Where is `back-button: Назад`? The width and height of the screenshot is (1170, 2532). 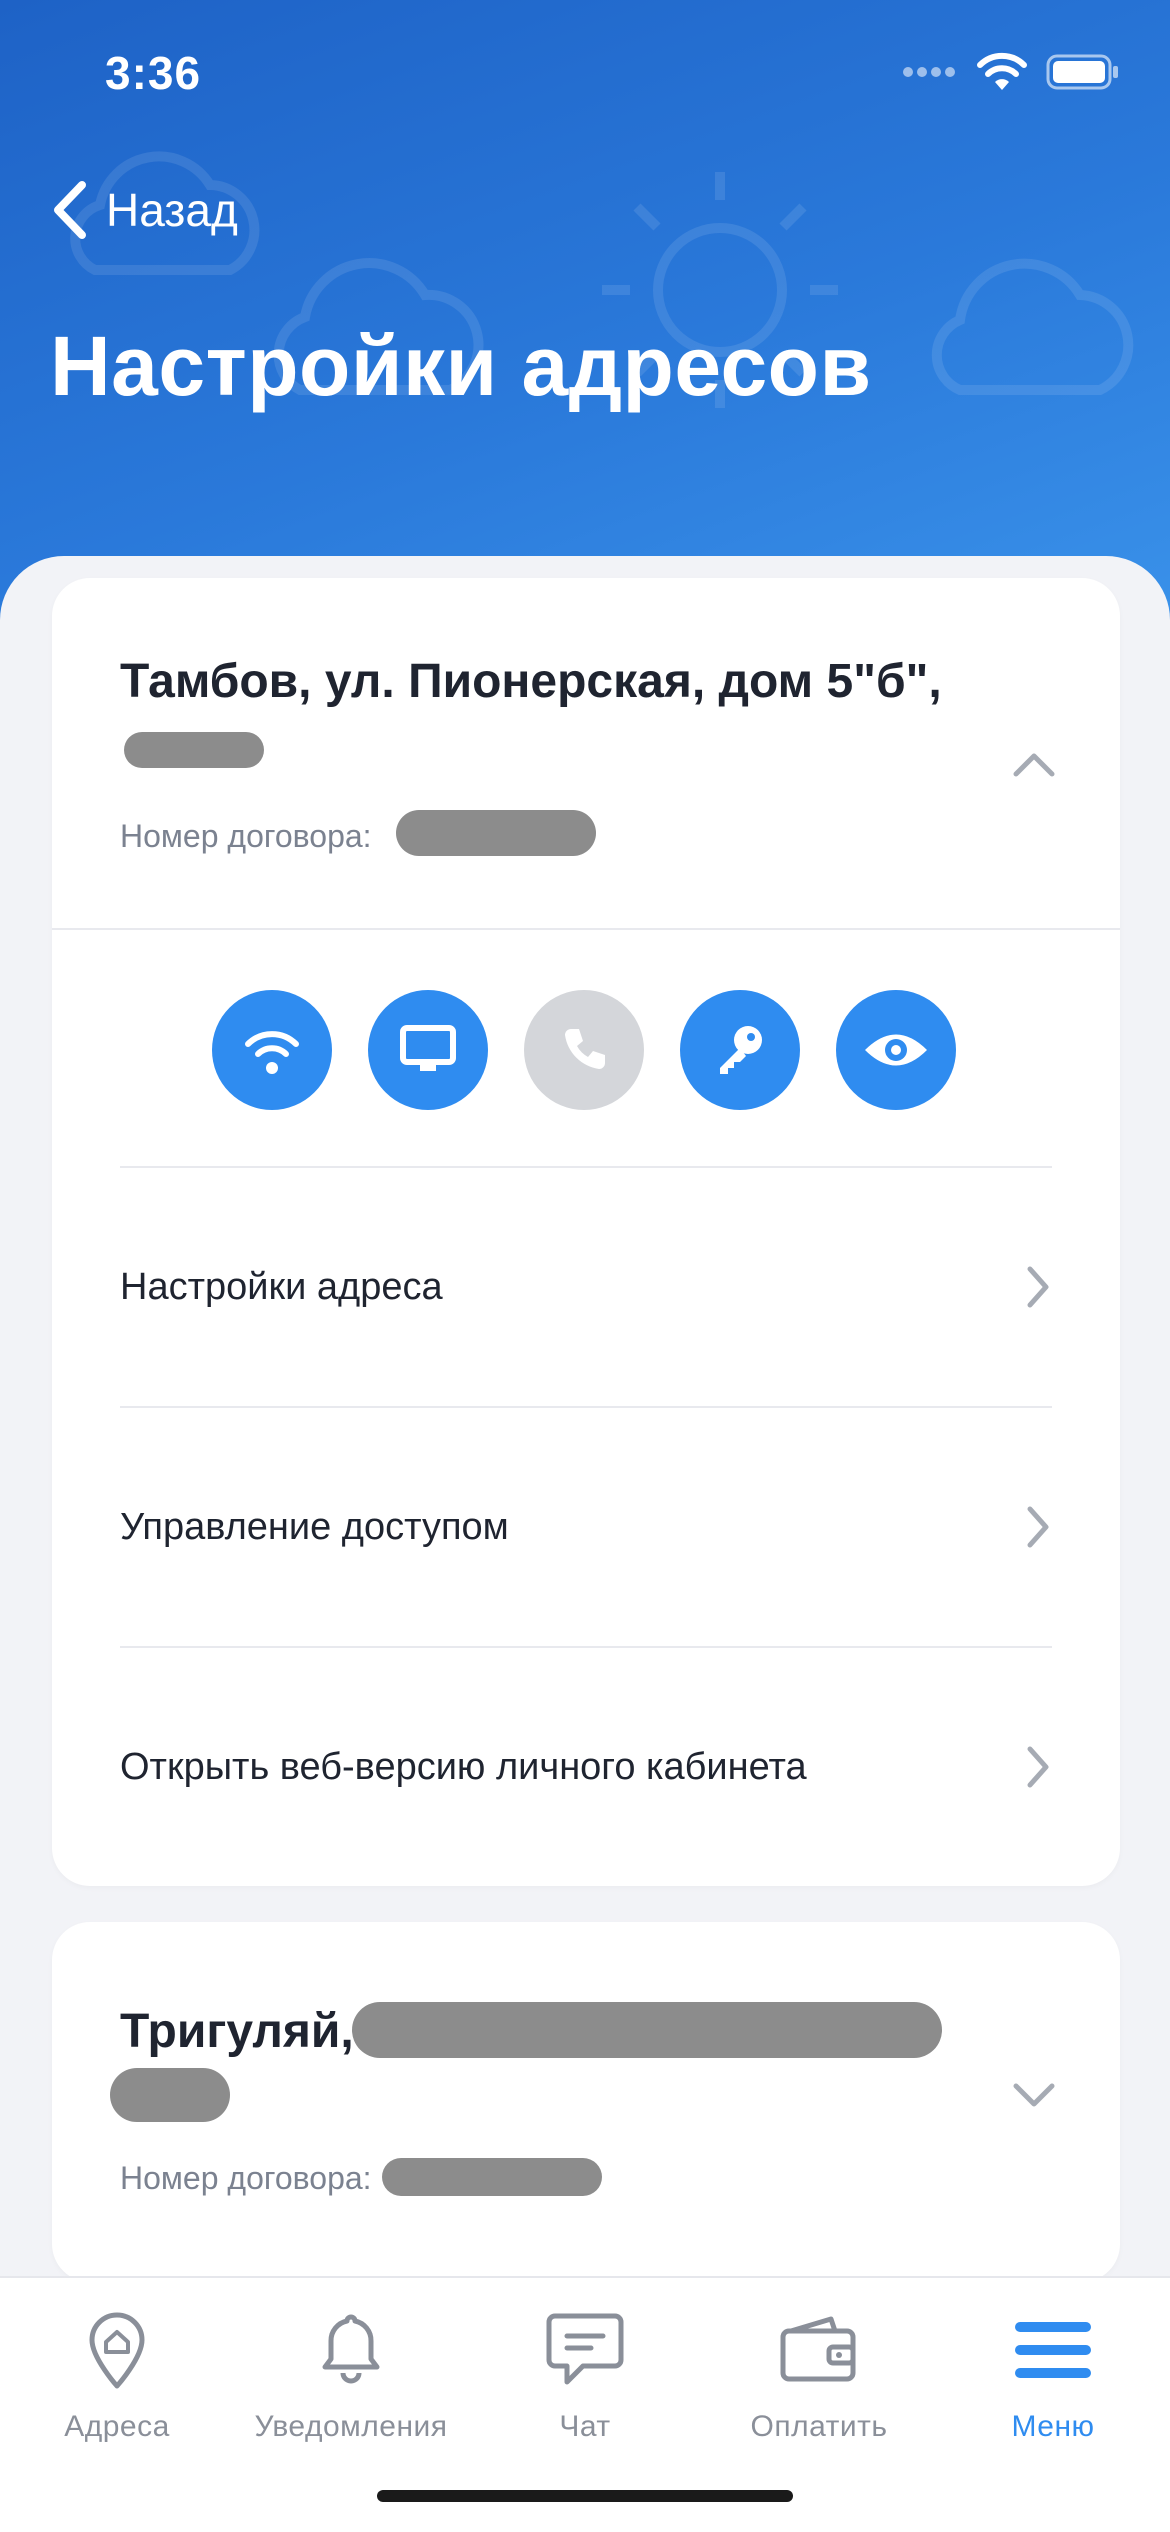
back-button: Назад is located at coordinates (143, 210).